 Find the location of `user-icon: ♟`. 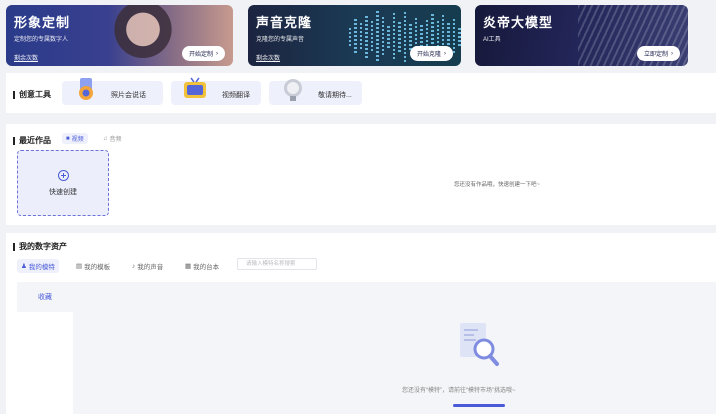

user-icon: ♟ is located at coordinates (24, 266).